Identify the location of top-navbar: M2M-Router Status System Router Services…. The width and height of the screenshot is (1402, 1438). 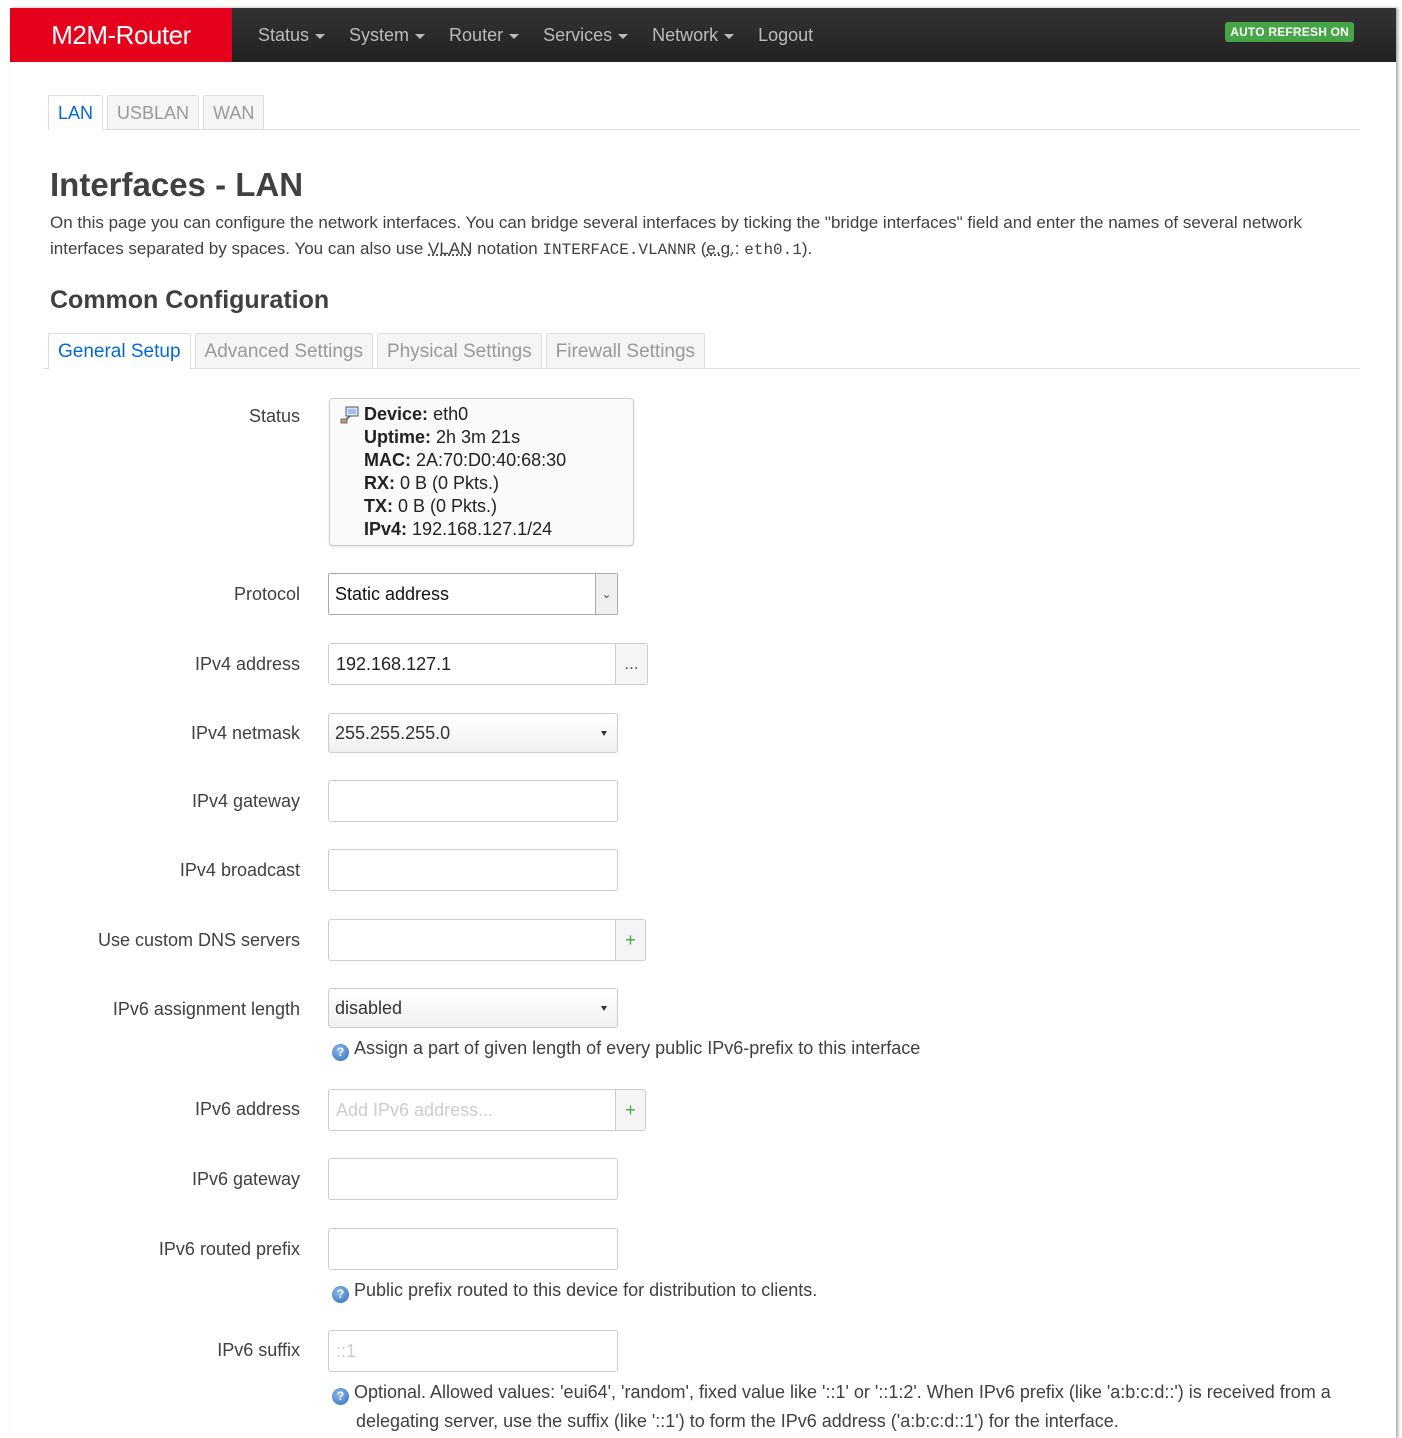
(703, 35).